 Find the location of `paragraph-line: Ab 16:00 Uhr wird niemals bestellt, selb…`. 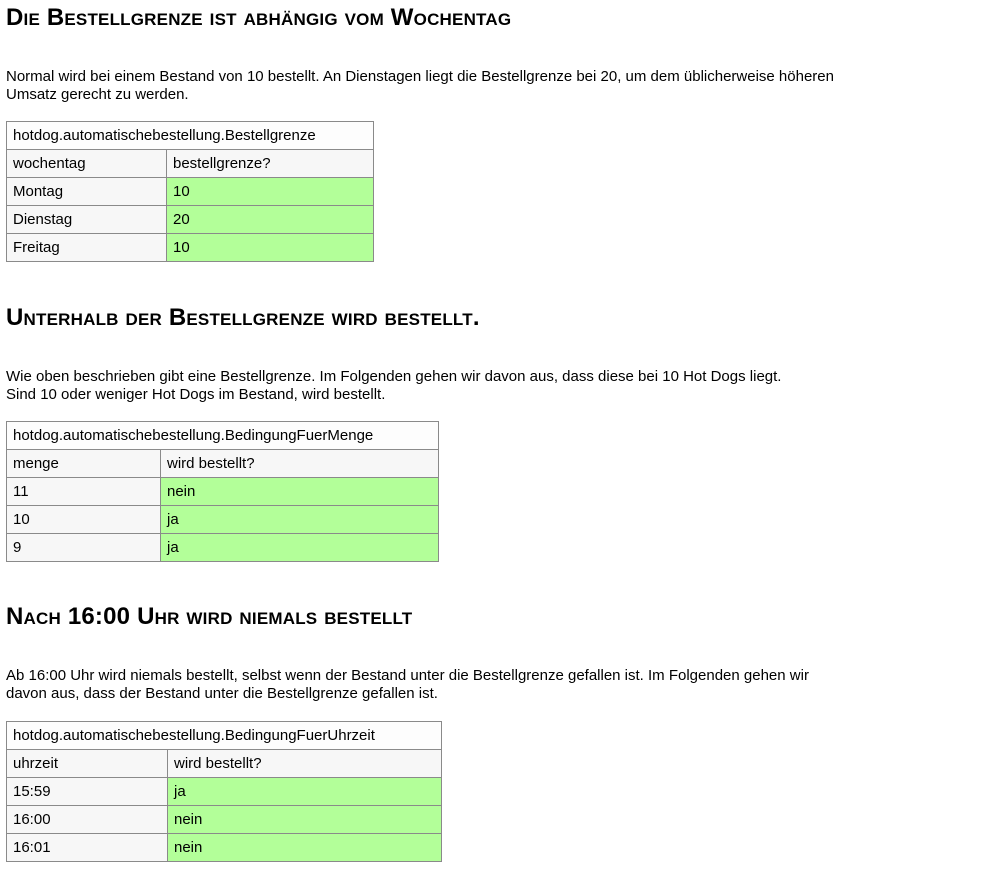

paragraph-line: Ab 16:00 Uhr wird niemals bestellt, selb… is located at coordinates (407, 675).